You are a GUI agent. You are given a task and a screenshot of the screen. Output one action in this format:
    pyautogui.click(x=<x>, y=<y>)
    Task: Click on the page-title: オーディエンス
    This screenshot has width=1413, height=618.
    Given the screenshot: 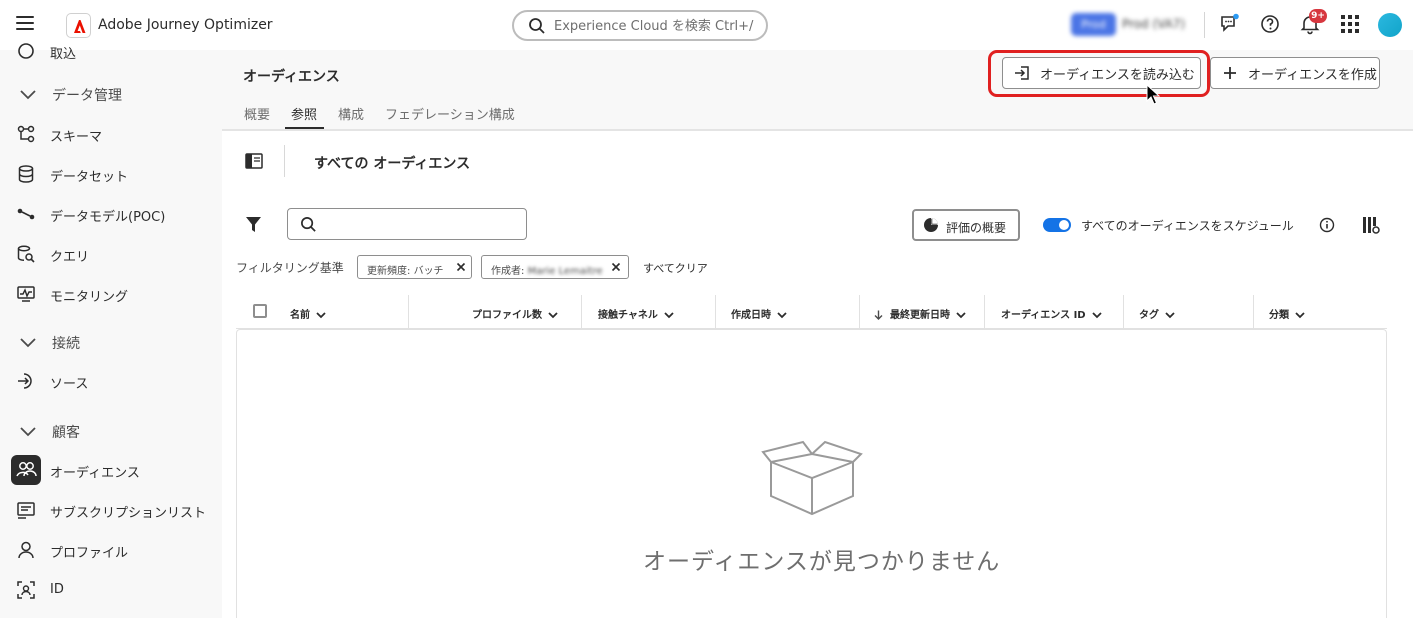 What is the action you would take?
    pyautogui.click(x=291, y=77)
    